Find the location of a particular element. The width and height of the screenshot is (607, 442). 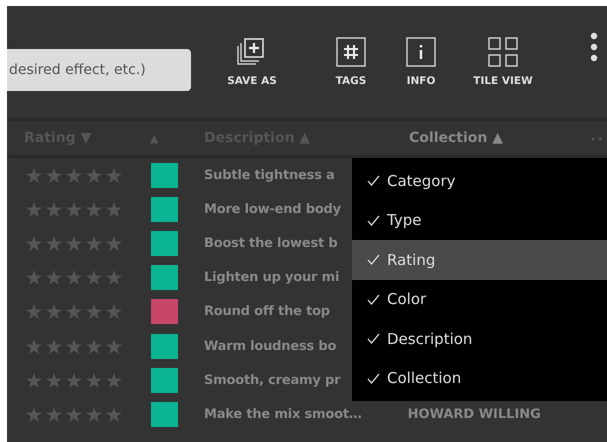

toolbar-button: SAVE AS is located at coordinates (252, 62).